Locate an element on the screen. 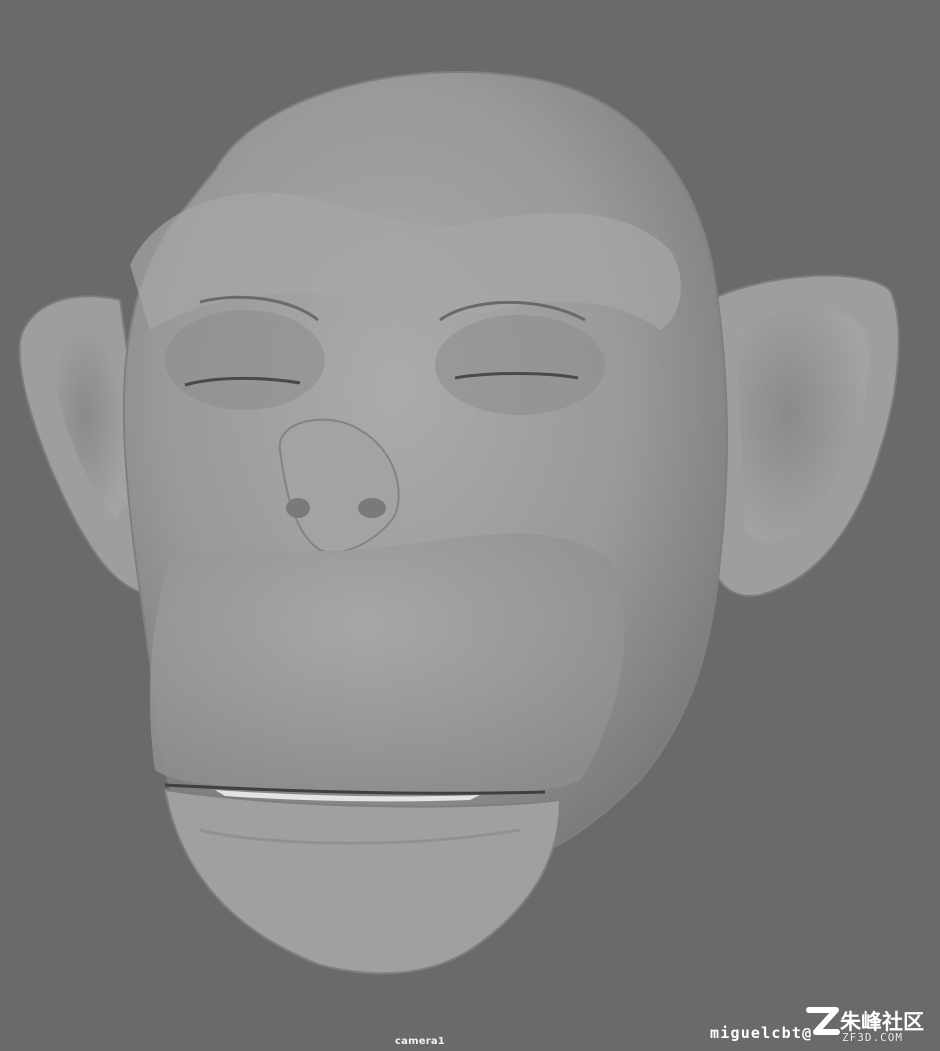  muzzle is located at coordinates (387, 664).